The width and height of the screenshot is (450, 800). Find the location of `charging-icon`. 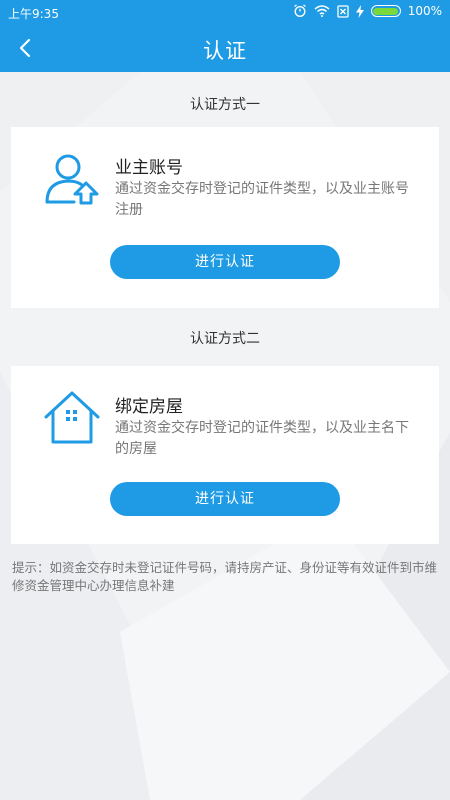

charging-icon is located at coordinates (359, 11).